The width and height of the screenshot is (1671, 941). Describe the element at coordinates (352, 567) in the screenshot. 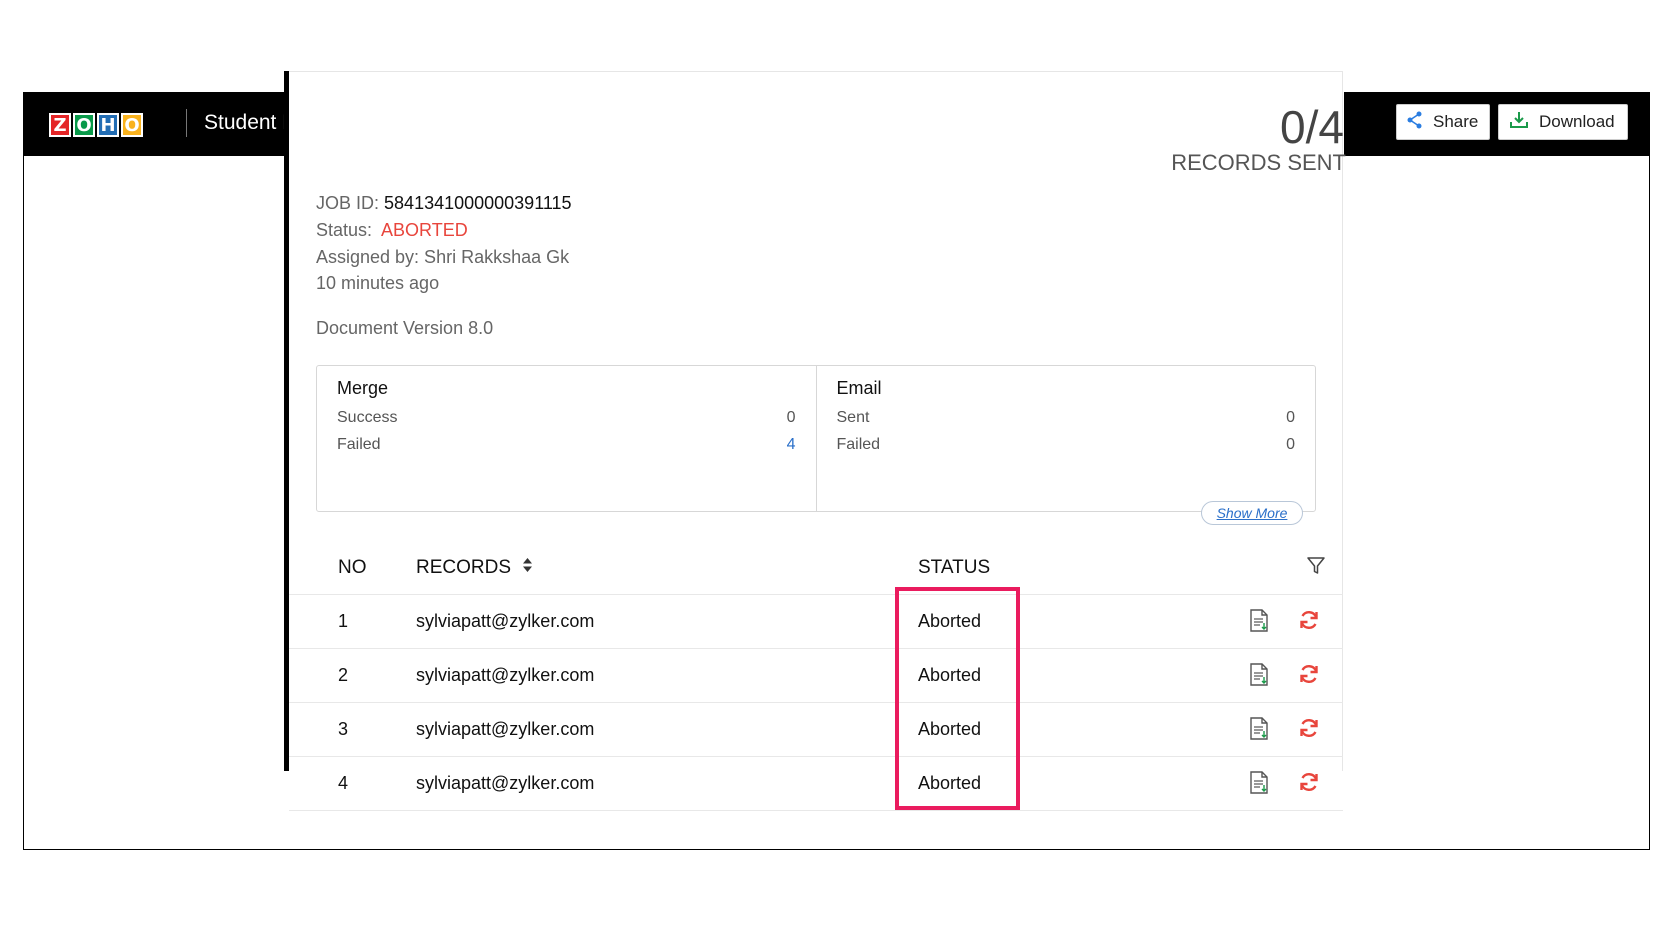

I see `column-header-no: NO` at that location.